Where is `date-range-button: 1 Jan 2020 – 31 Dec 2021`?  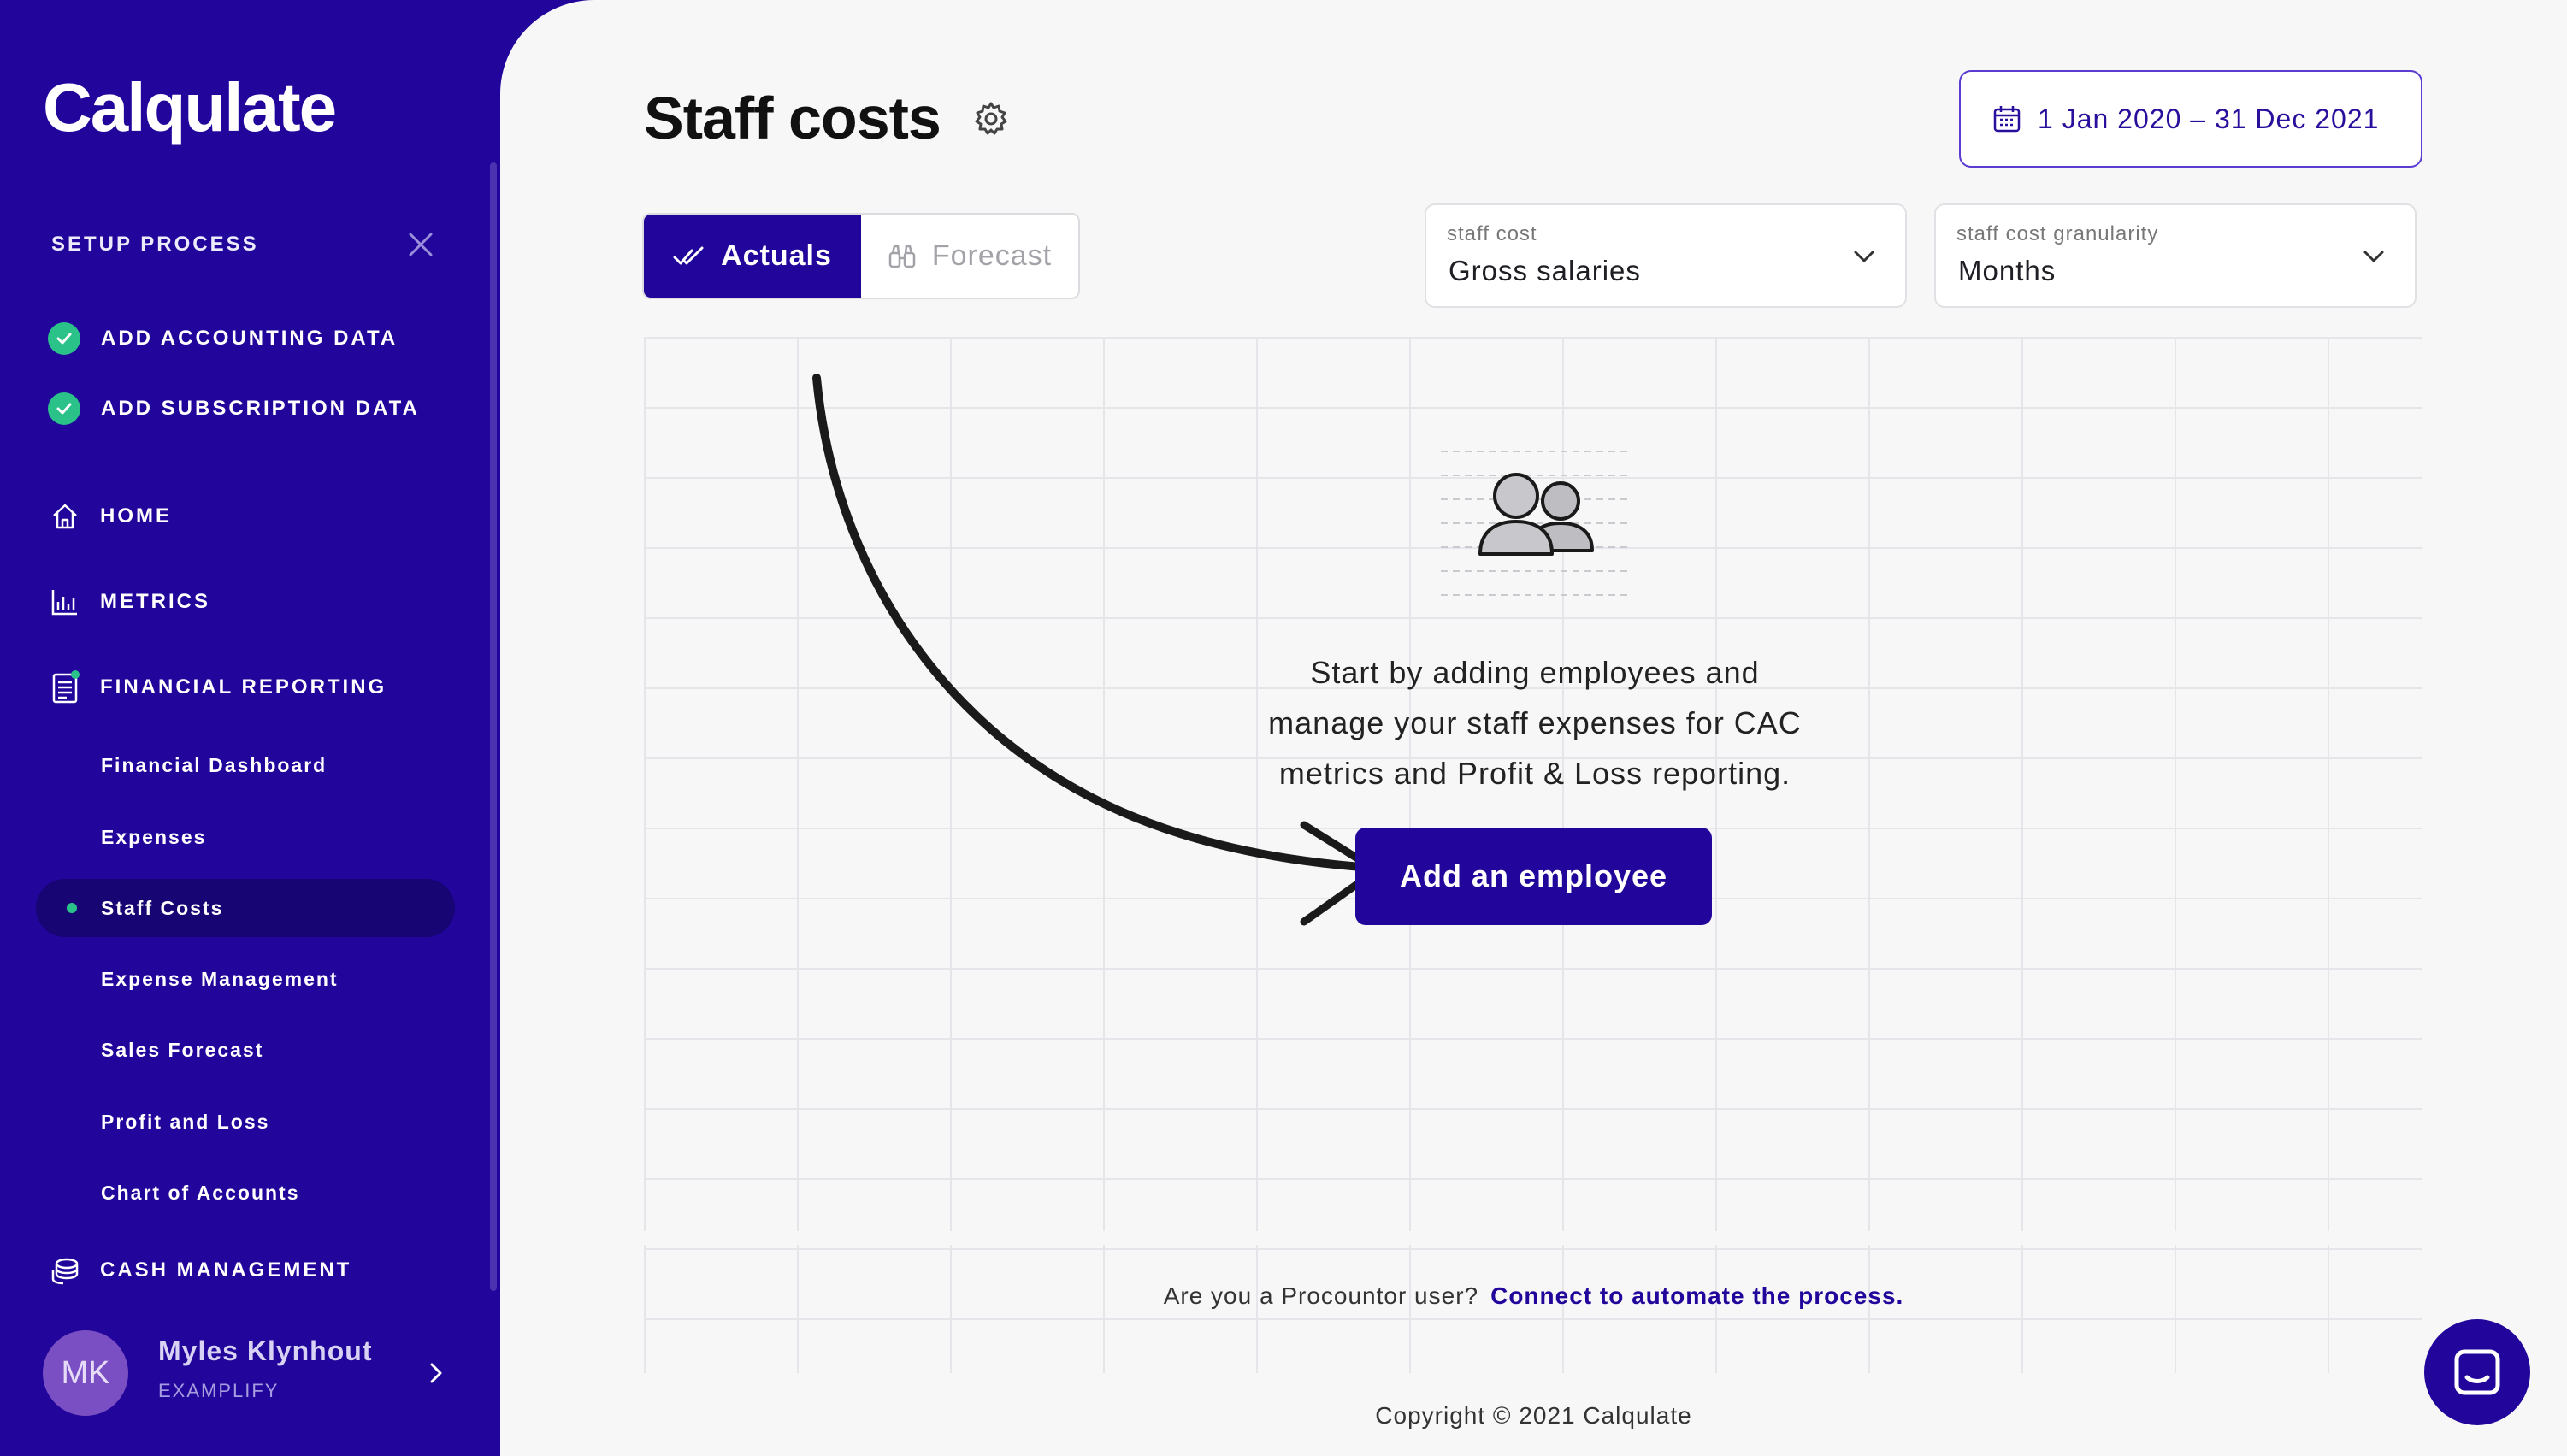 date-range-button: 1 Jan 2020 – 31 Dec 2021 is located at coordinates (2190, 119).